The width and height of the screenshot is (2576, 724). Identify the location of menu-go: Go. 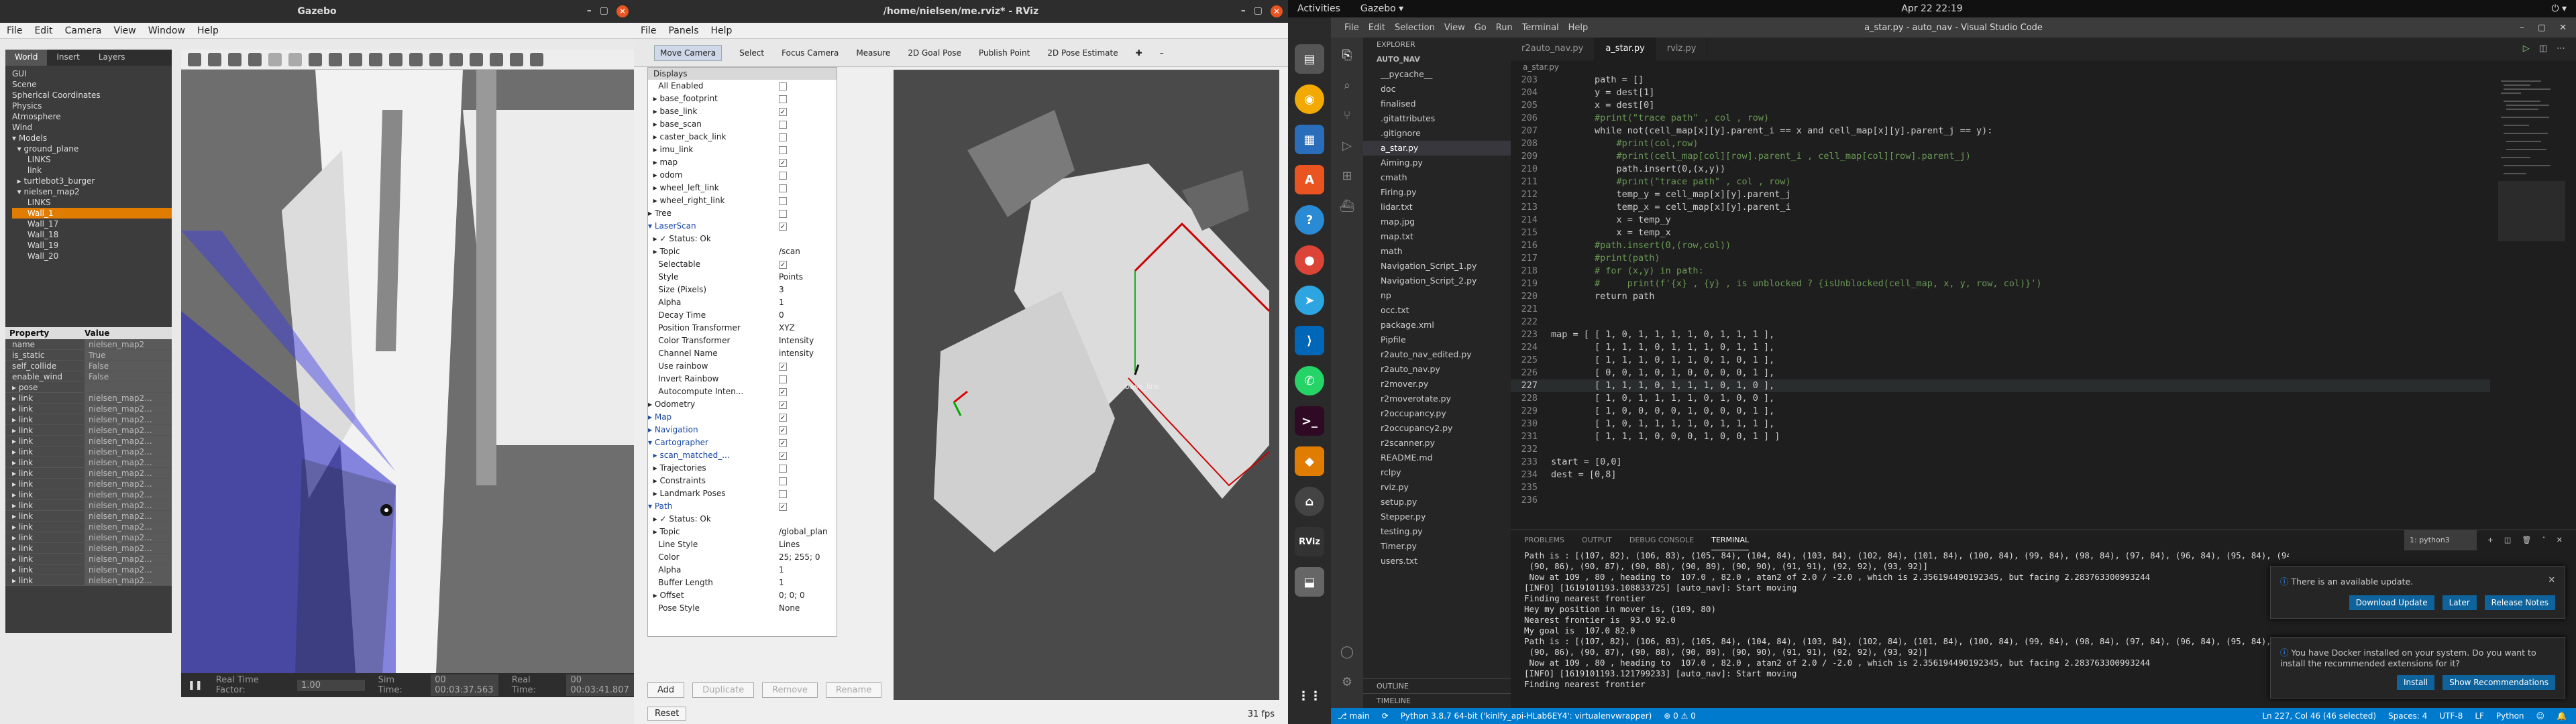
(1480, 28).